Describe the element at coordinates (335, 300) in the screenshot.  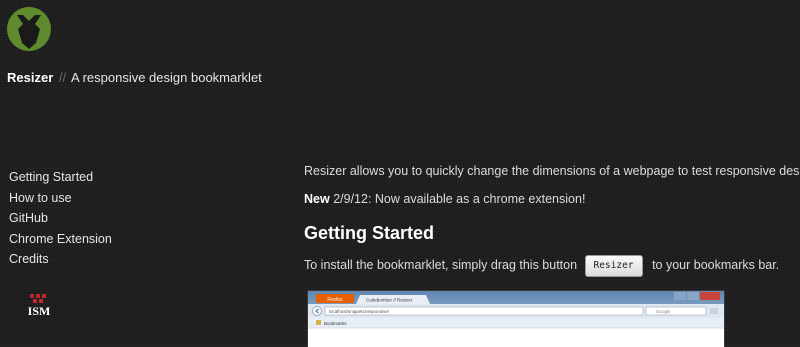
I see `firefox-menu-label: Firefox` at that location.